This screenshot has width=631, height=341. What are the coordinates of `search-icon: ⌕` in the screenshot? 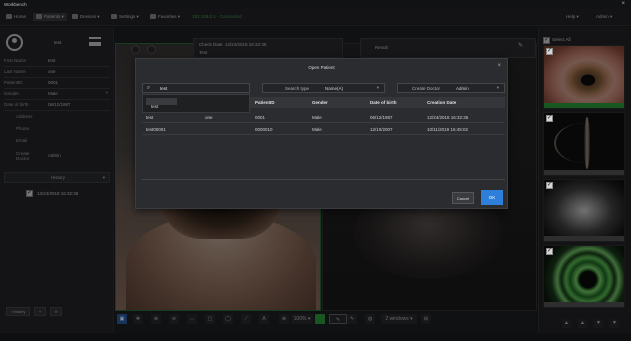 It's located at (149, 88).